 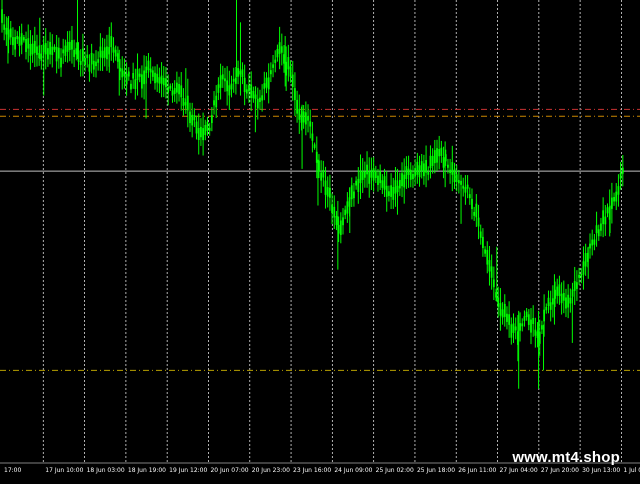 What do you see at coordinates (519, 470) in the screenshot?
I see `x-tick-label: 27 Jun 04:00` at bounding box center [519, 470].